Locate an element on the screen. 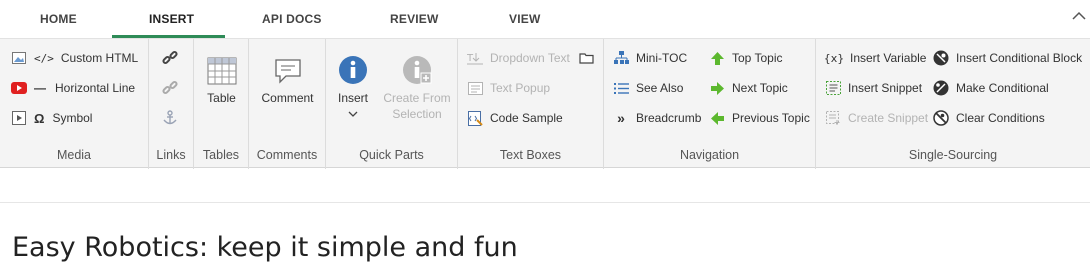 The height and width of the screenshot is (279, 1090). previous-topic-button: Previous Topic is located at coordinates (759, 118).